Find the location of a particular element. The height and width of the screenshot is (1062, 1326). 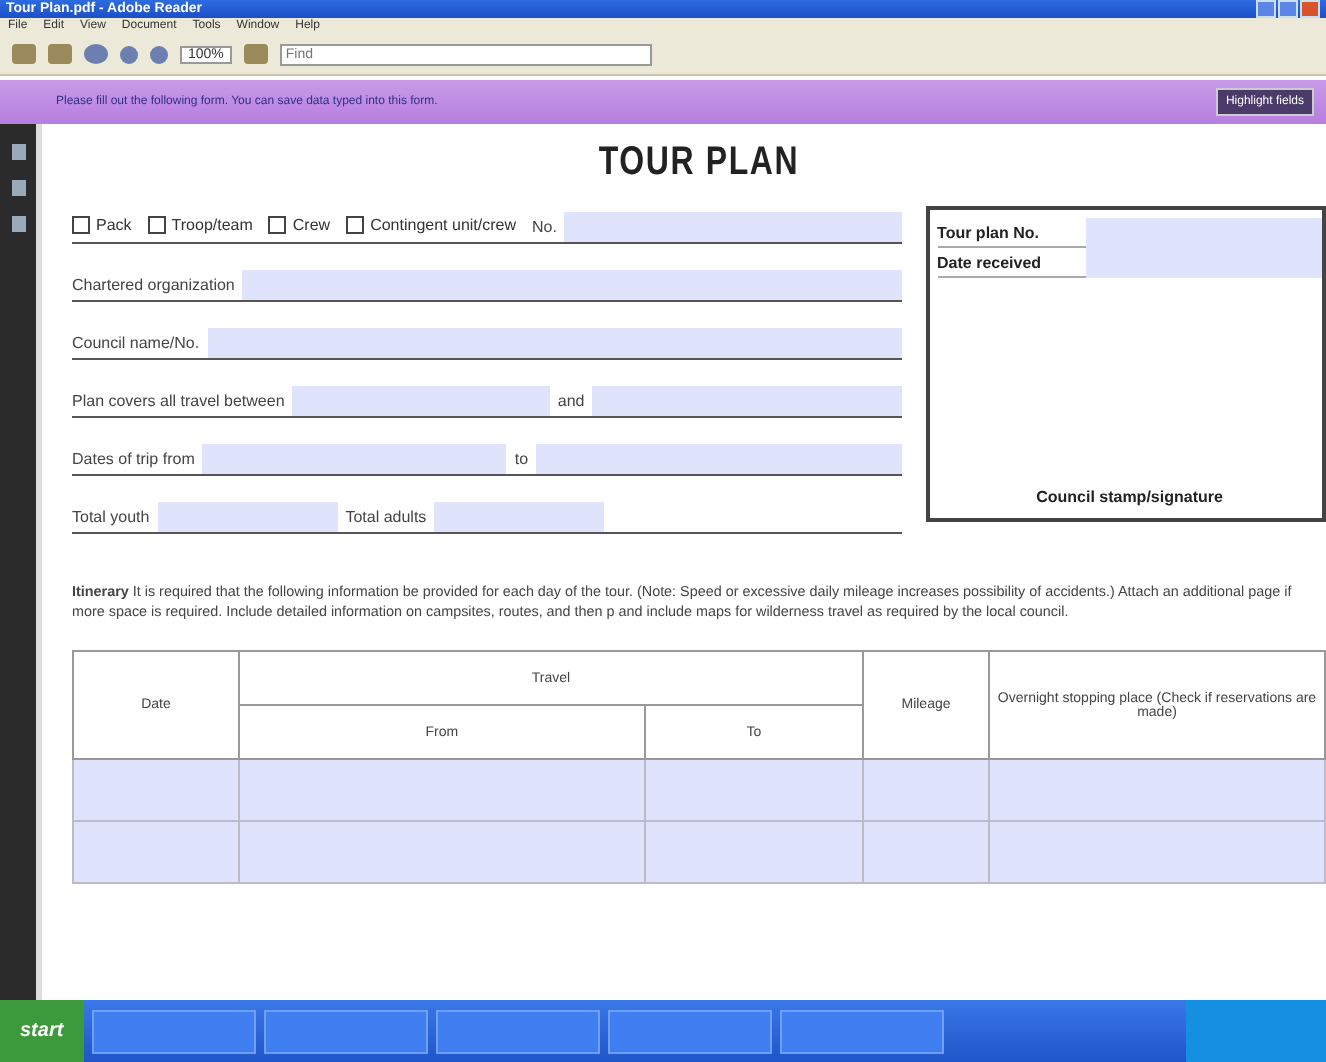

field-label: and is located at coordinates (571, 402).